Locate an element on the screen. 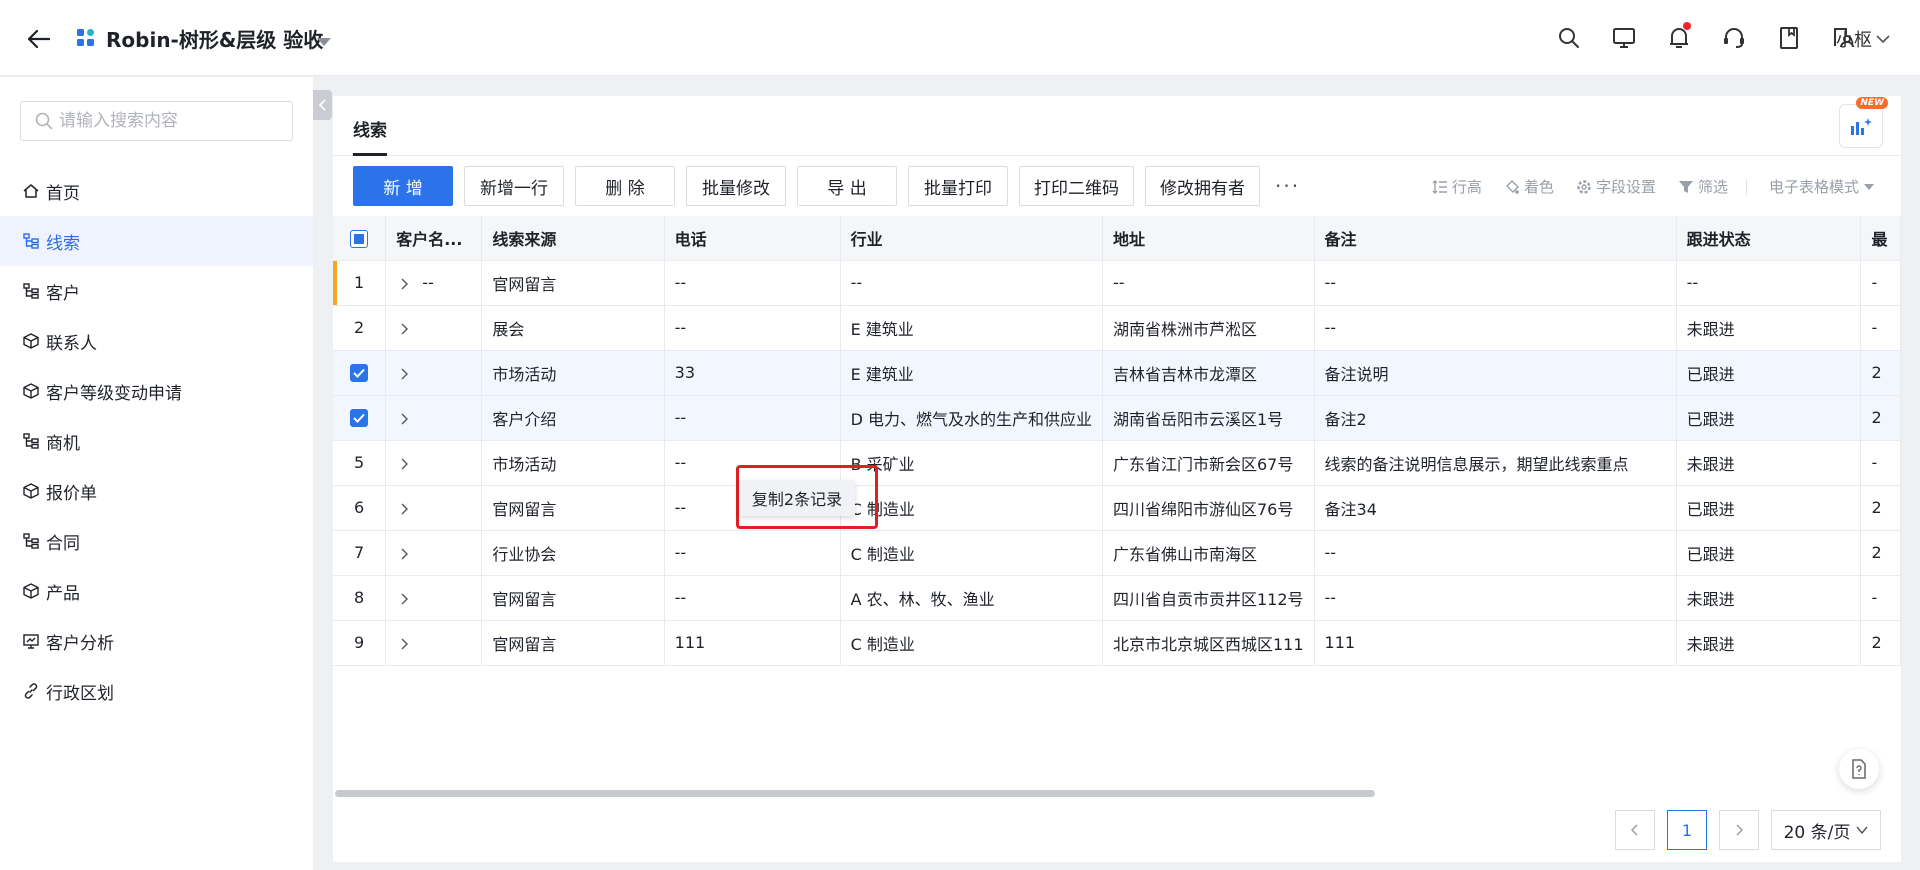 The height and width of the screenshot is (870, 1920). table-cell-phone: 33 is located at coordinates (752, 373).